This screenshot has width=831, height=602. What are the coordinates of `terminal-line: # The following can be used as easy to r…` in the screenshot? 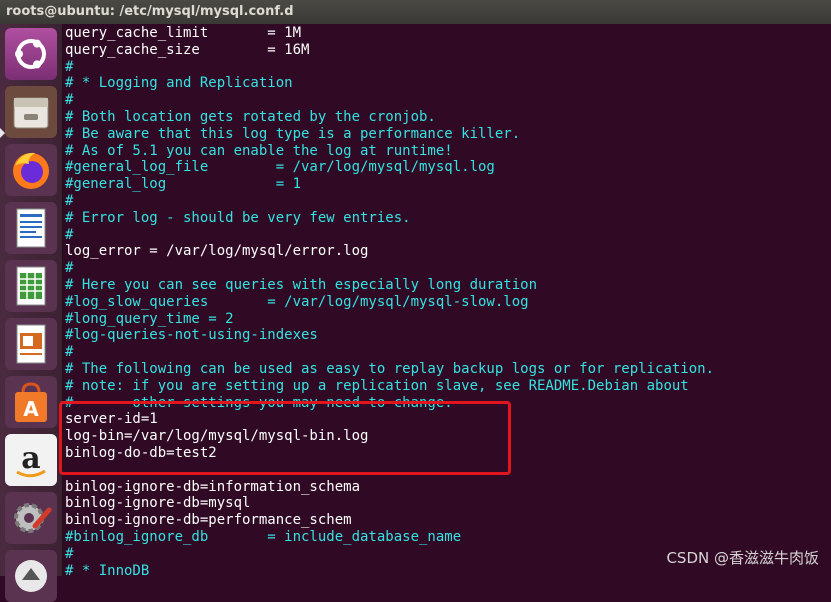 It's located at (390, 369).